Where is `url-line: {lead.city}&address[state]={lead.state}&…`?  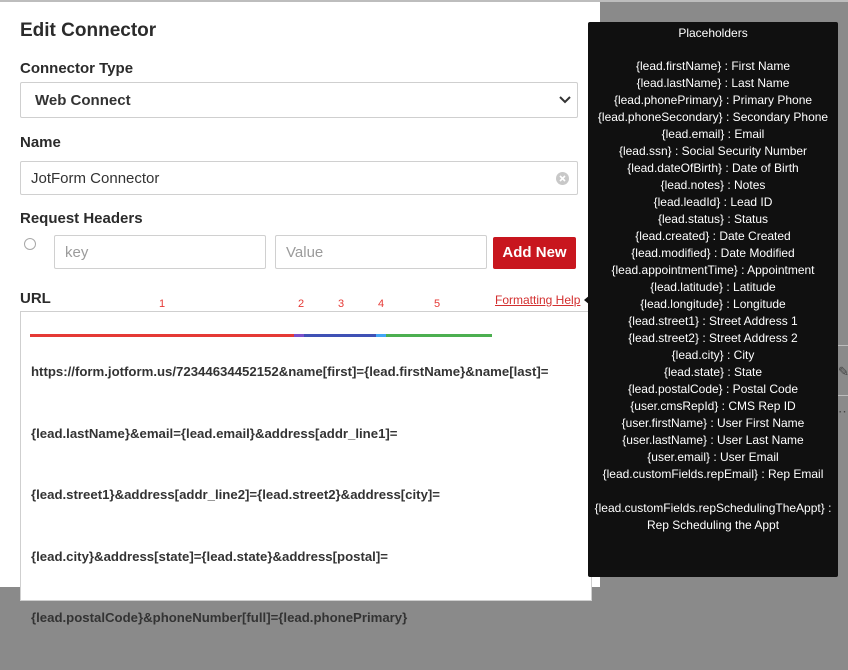 url-line: {lead.city}&address[state]={lead.state}&… is located at coordinates (209, 556).